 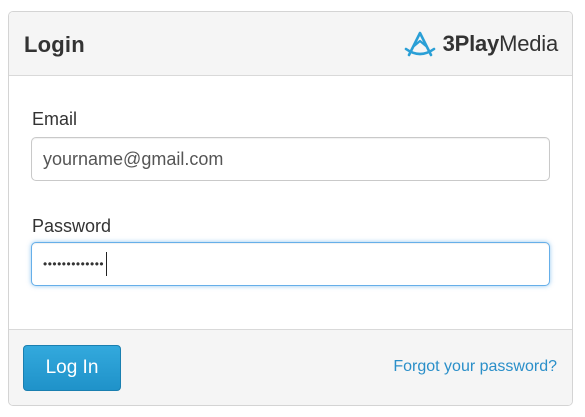 What do you see at coordinates (74, 264) in the screenshot?
I see `password-value: •••••••••••••` at bounding box center [74, 264].